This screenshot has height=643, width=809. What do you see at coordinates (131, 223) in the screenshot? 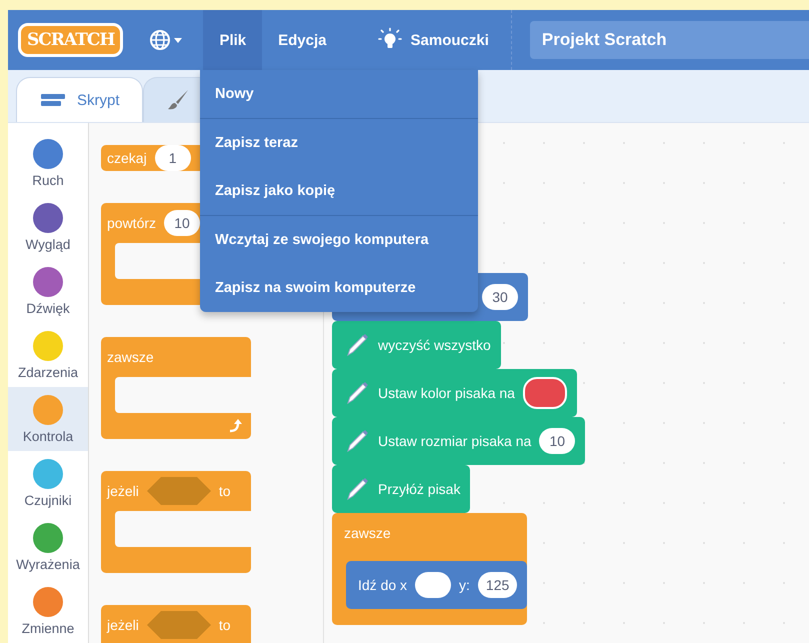
I see `block-label: powtórz` at bounding box center [131, 223].